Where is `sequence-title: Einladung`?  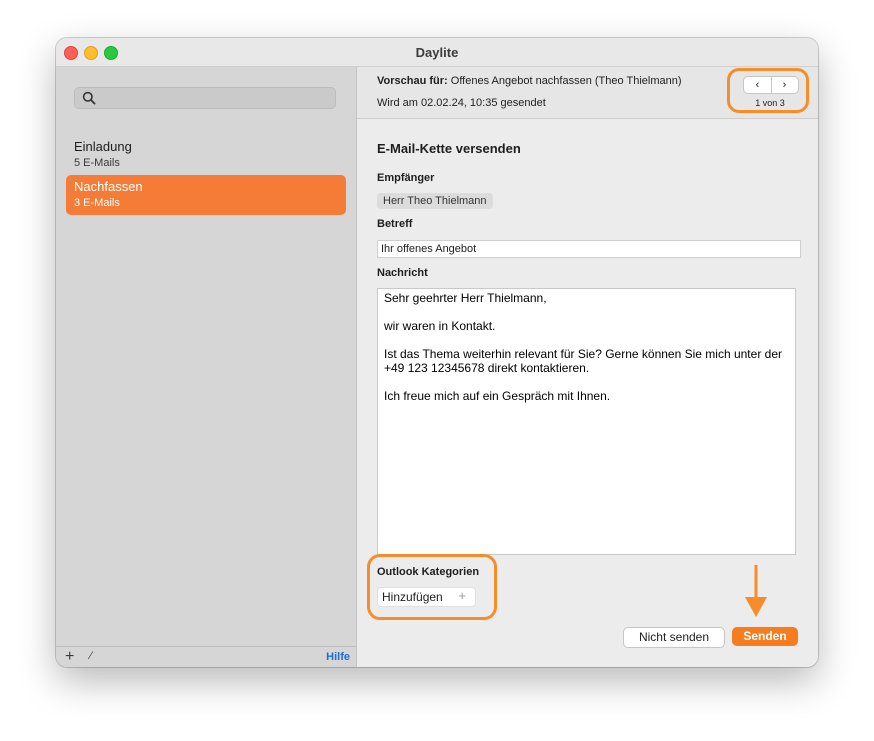
sequence-title: Einladung is located at coordinates (103, 146).